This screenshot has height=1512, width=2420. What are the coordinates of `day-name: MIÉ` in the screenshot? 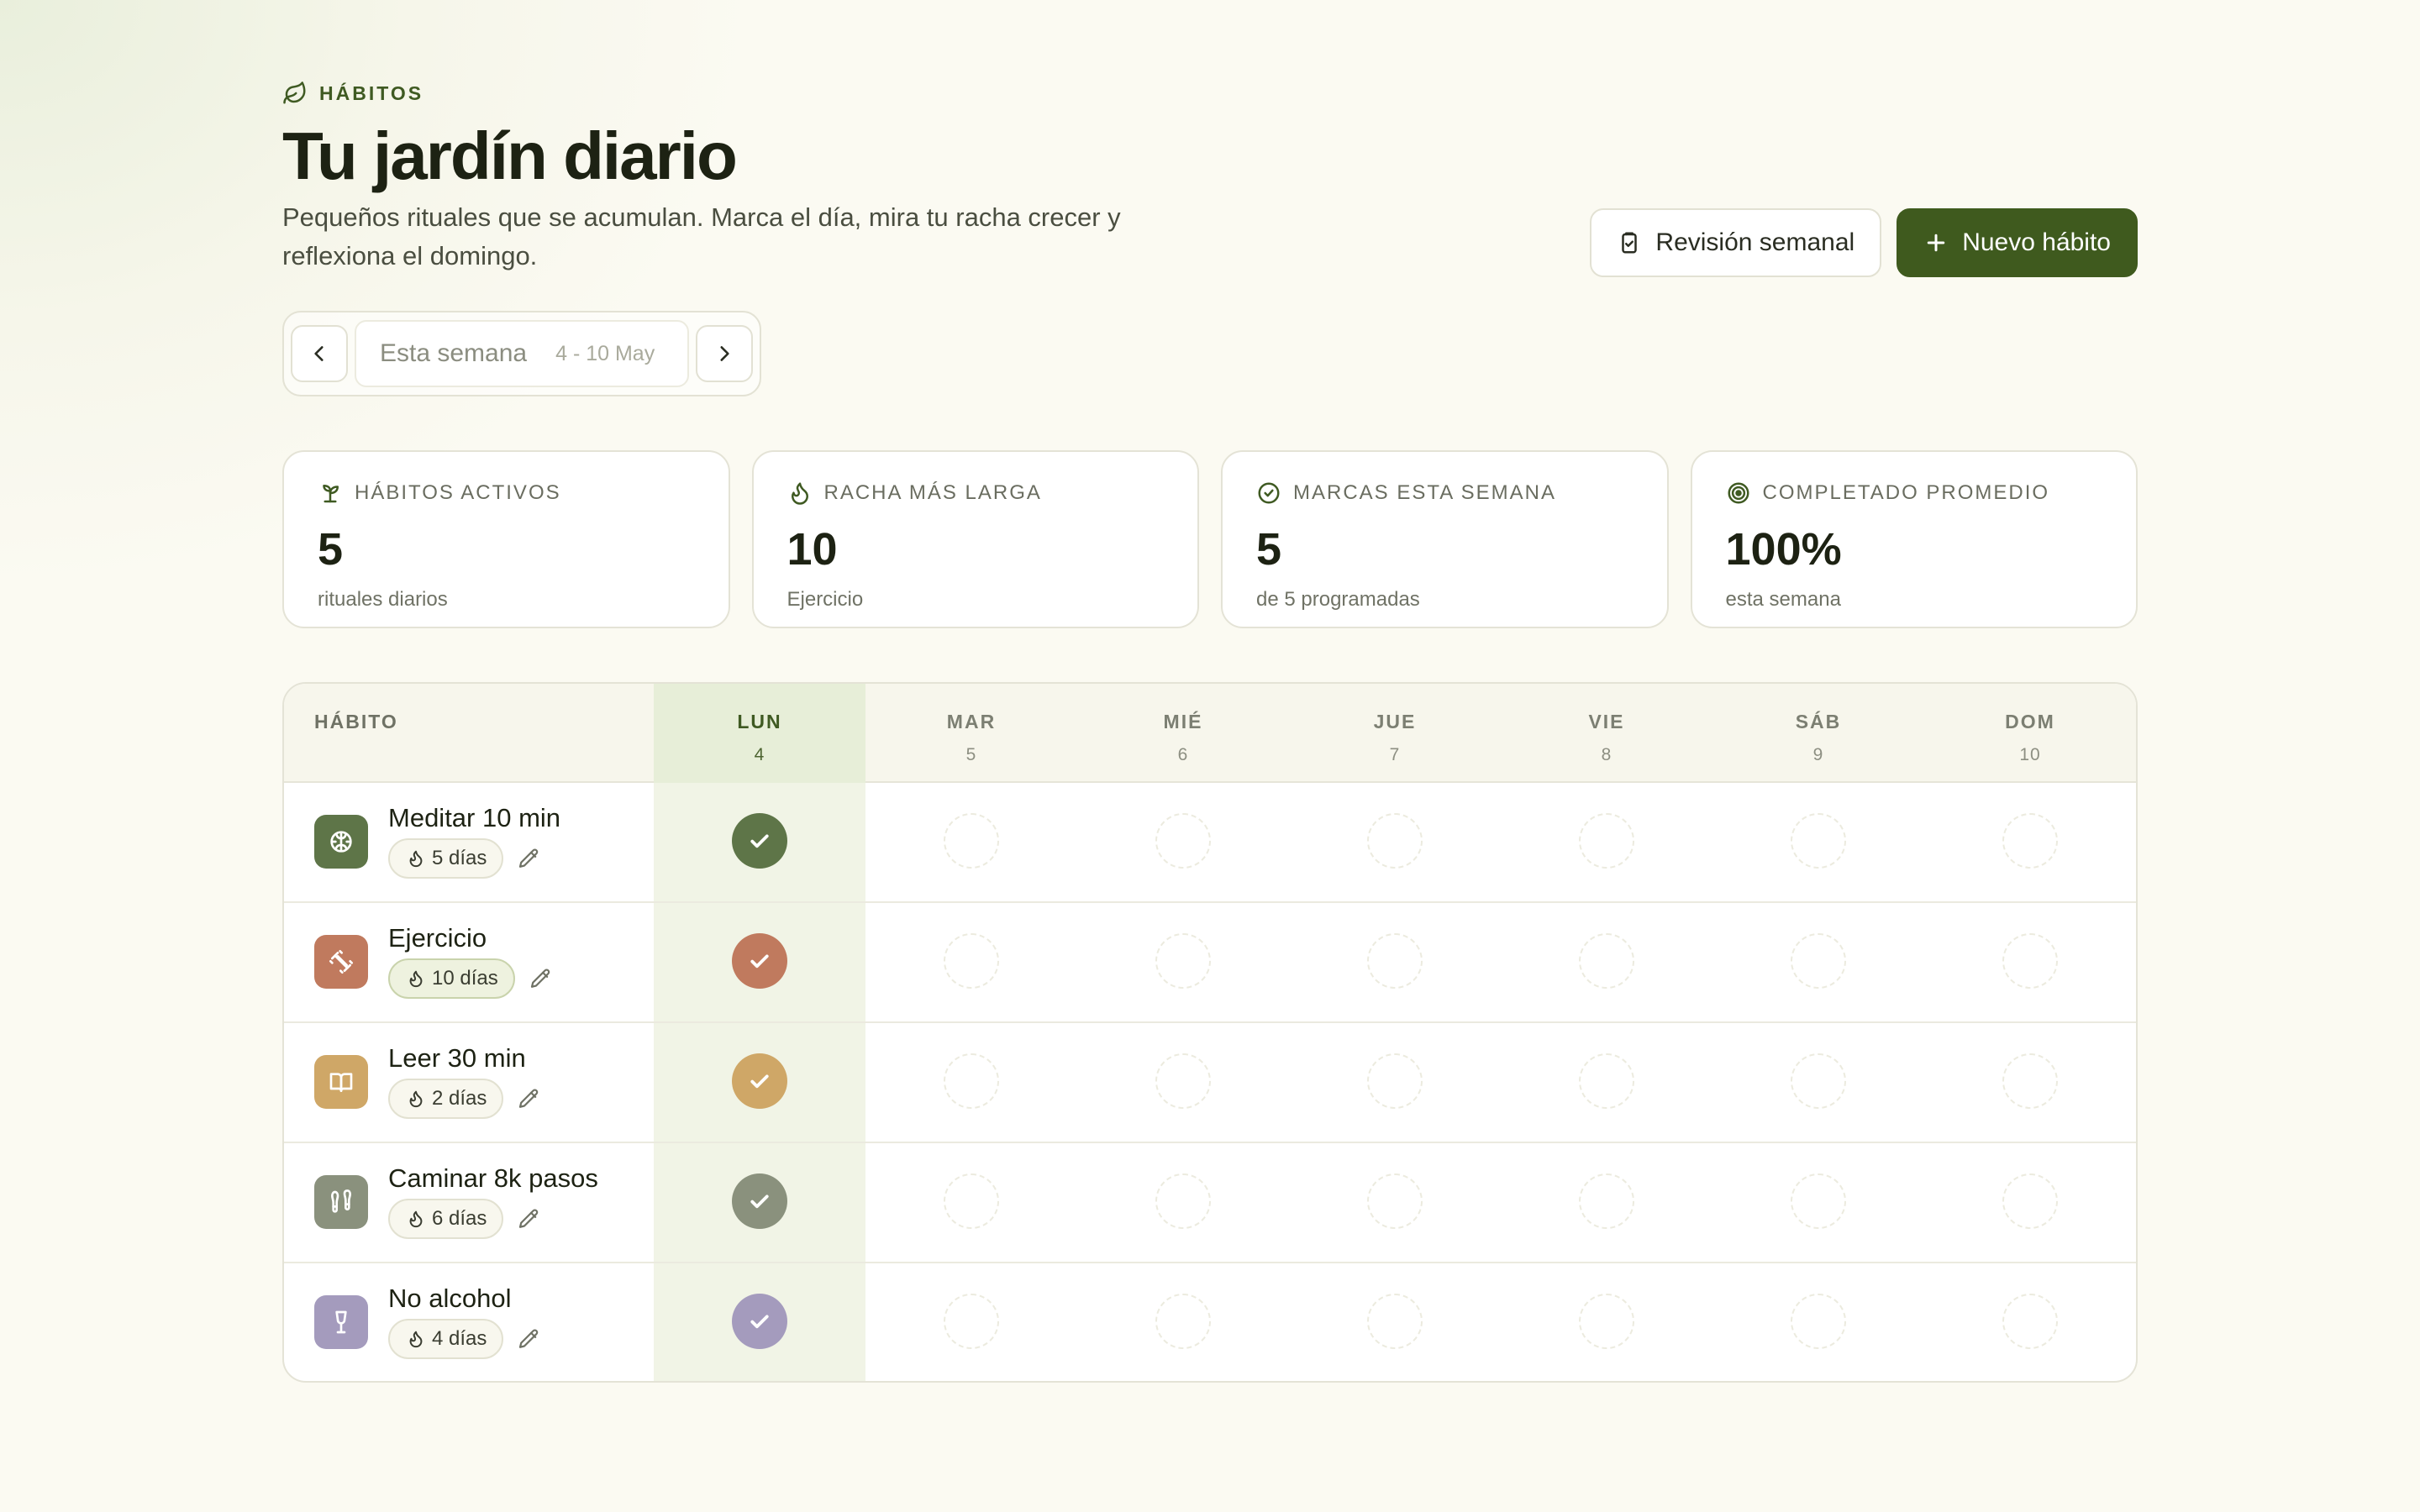 It's located at (1183, 721).